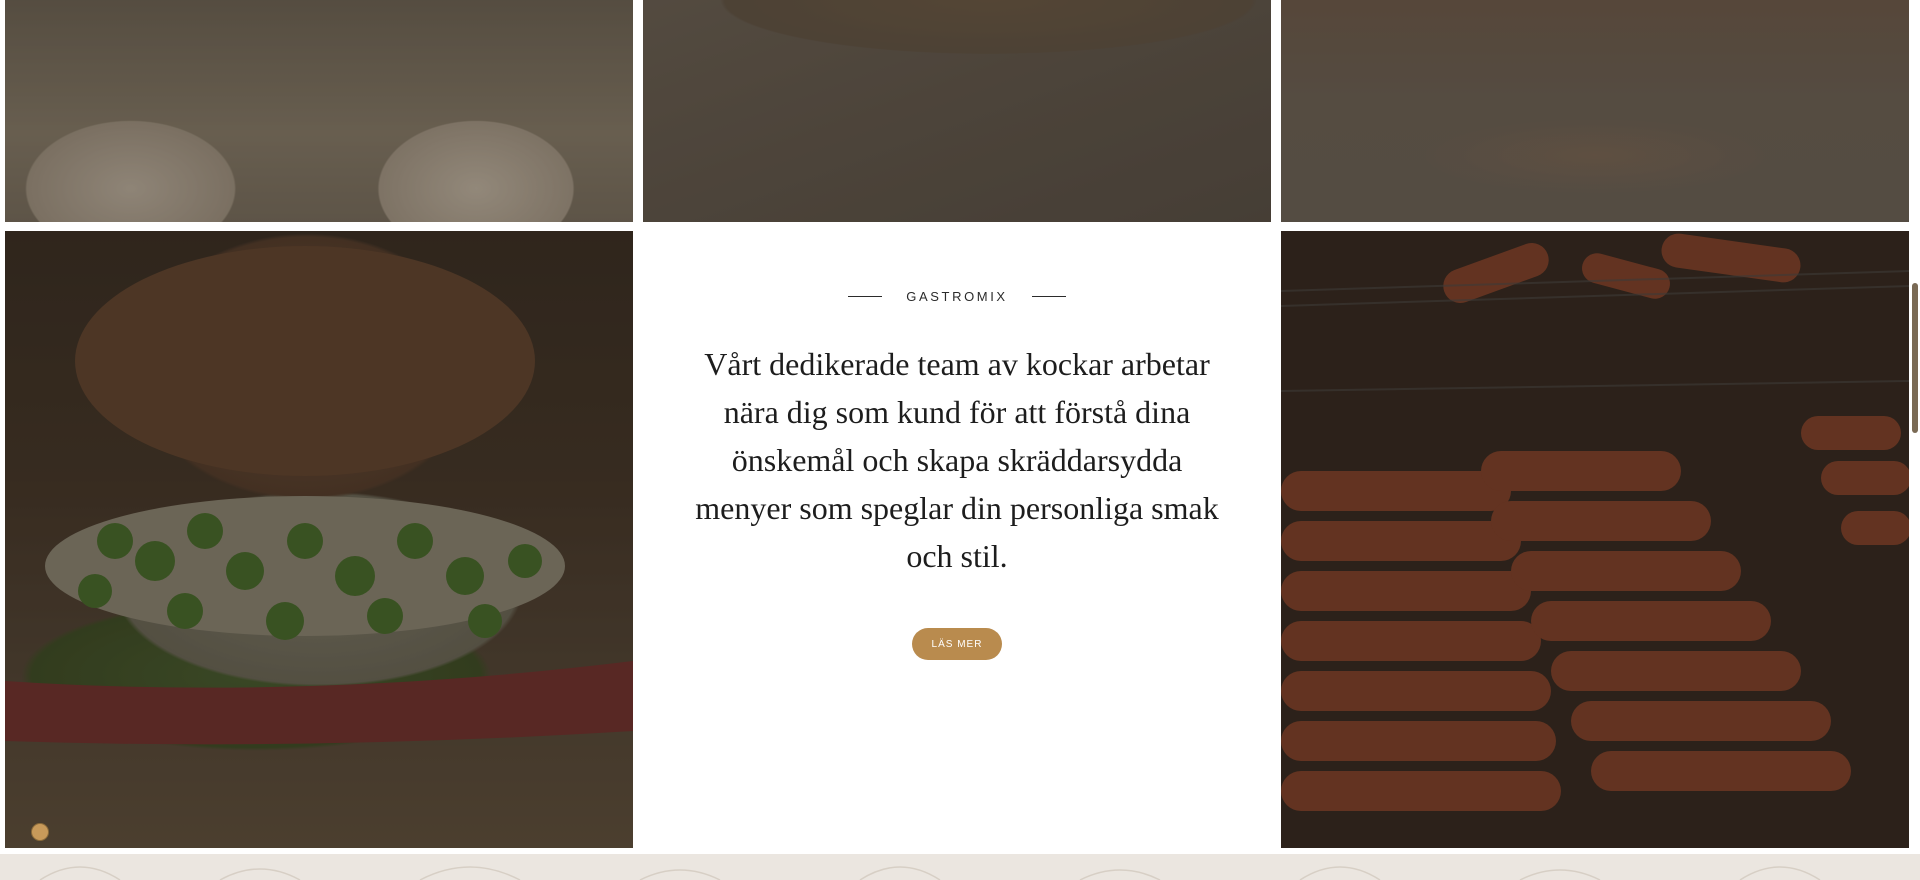  What do you see at coordinates (957, 644) in the screenshot?
I see `read-more-button: LÄS MER` at bounding box center [957, 644].